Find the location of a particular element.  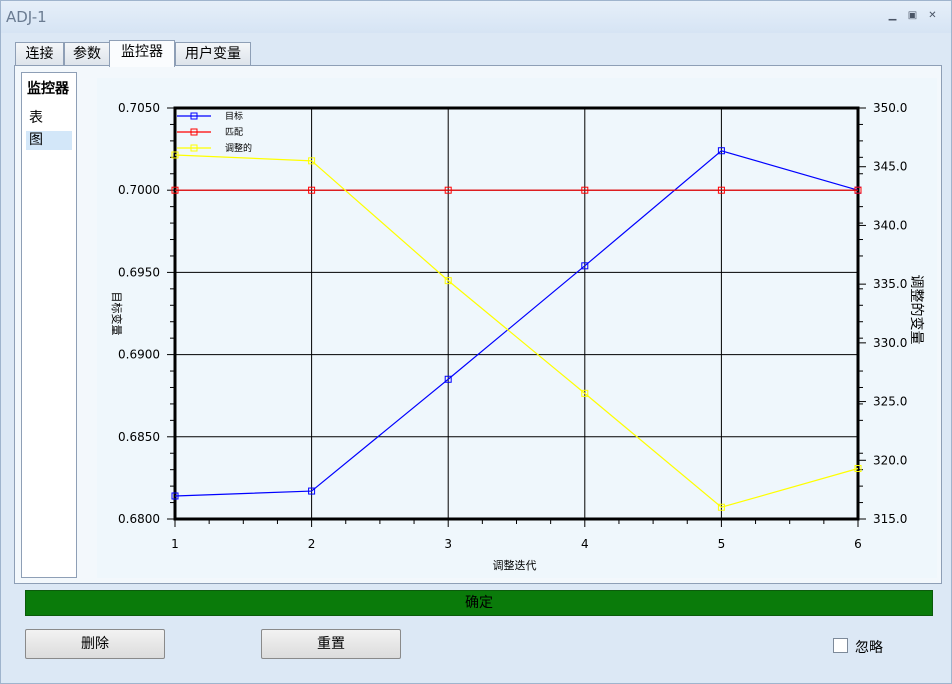

legend-label-1: 匹配 is located at coordinates (234, 132).